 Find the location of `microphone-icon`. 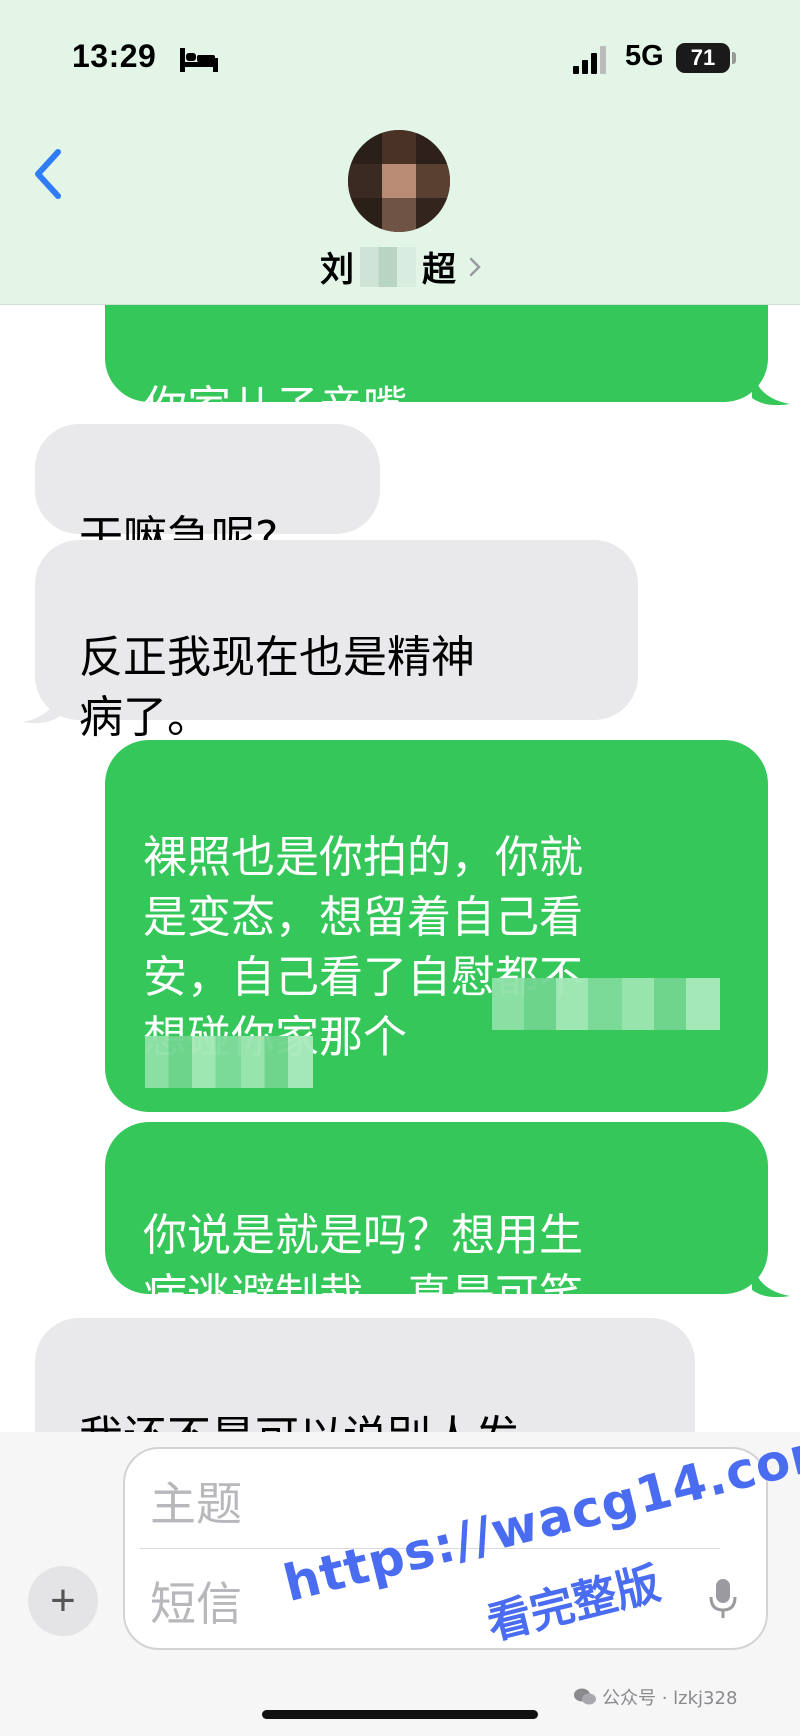

microphone-icon is located at coordinates (723, 1599).